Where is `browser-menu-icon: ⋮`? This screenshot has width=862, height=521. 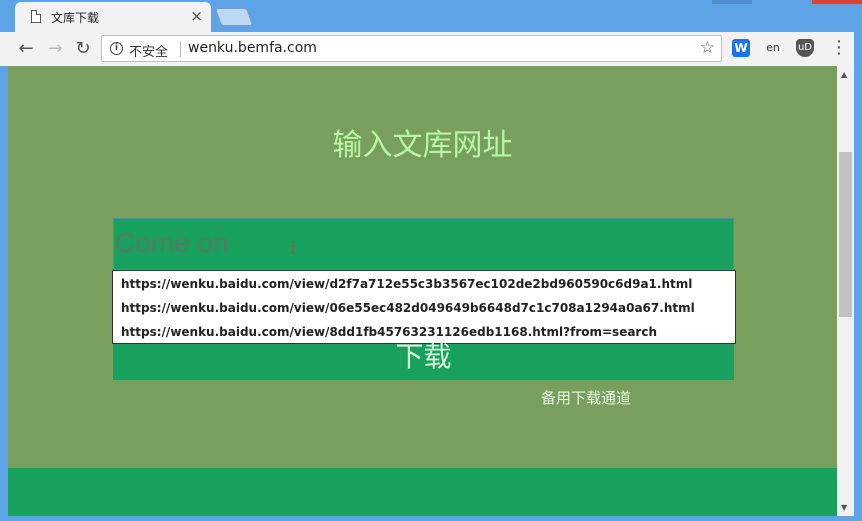
browser-menu-icon: ⋮ is located at coordinates (839, 48).